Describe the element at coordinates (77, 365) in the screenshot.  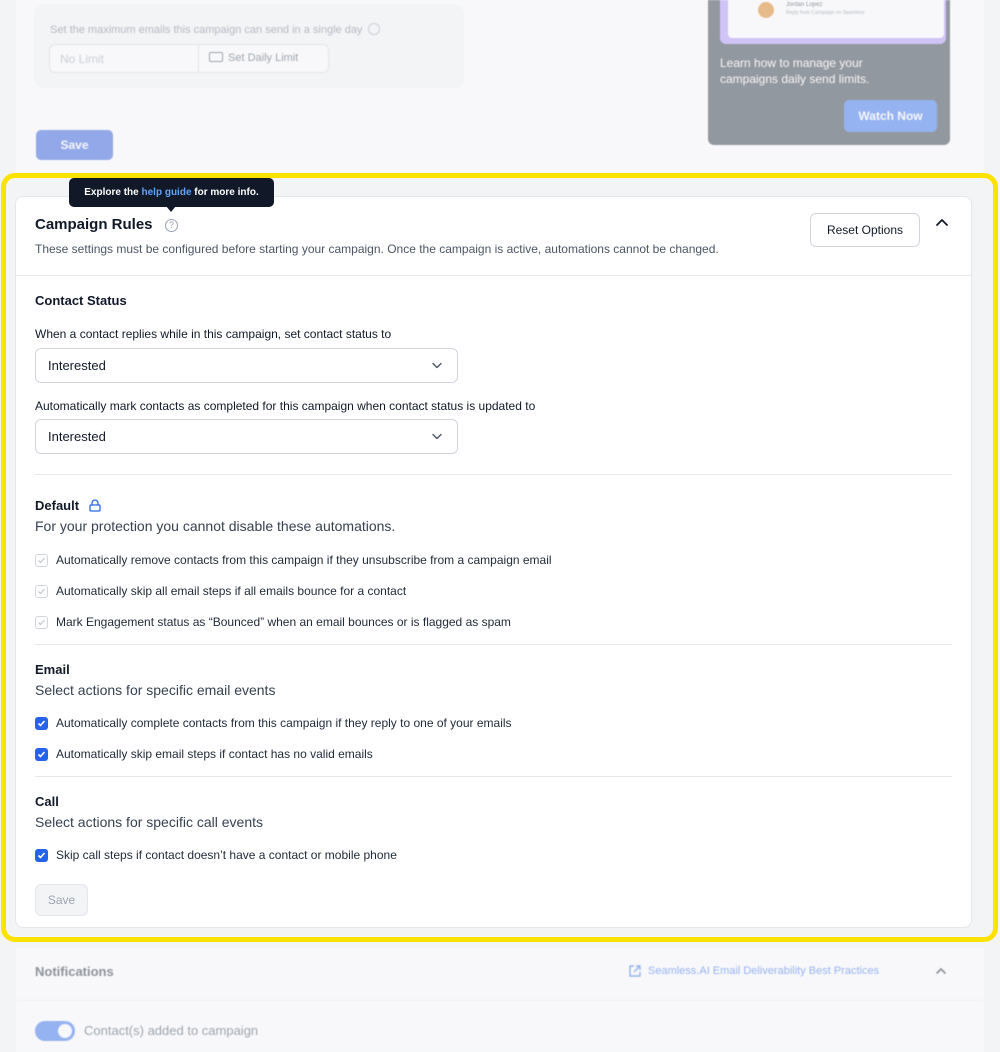
I see `reply-status-value: Interested` at that location.